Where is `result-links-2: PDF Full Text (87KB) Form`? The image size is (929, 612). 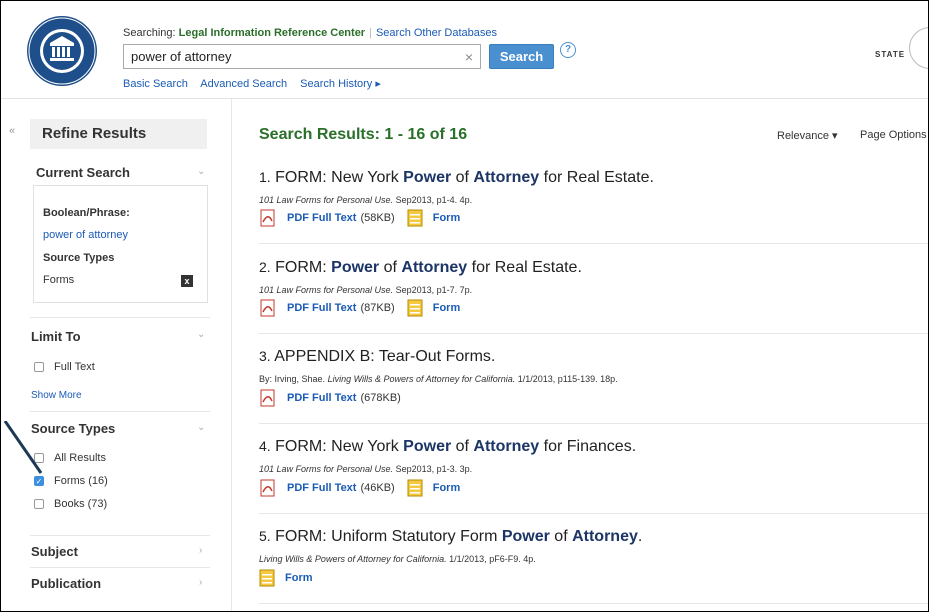 result-links-2: PDF Full Text (87KB) Form is located at coordinates (359, 308).